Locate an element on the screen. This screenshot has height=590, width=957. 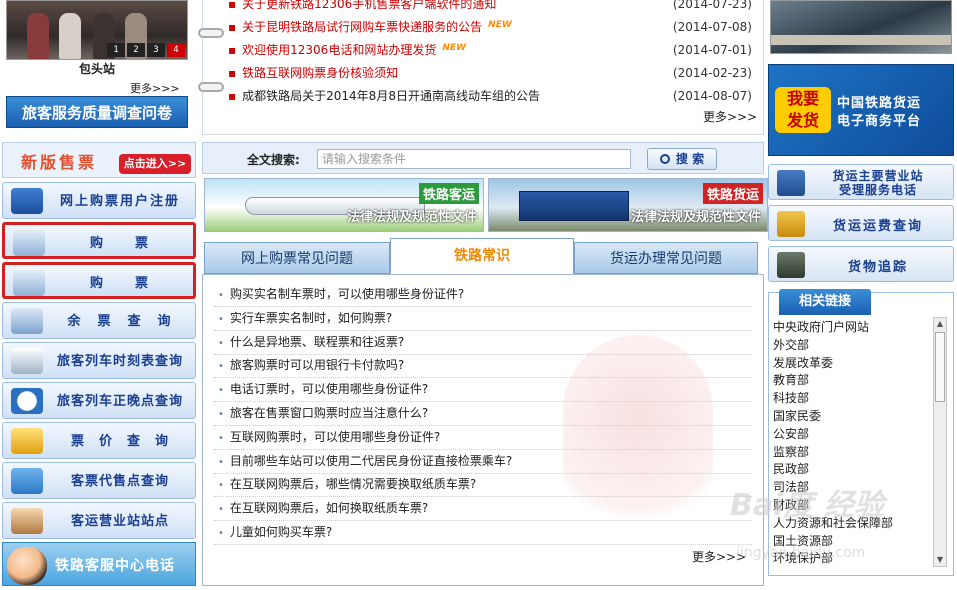
faq-item: • 电话订票时，可以使用哪些身份证件? is located at coordinates (483, 390).